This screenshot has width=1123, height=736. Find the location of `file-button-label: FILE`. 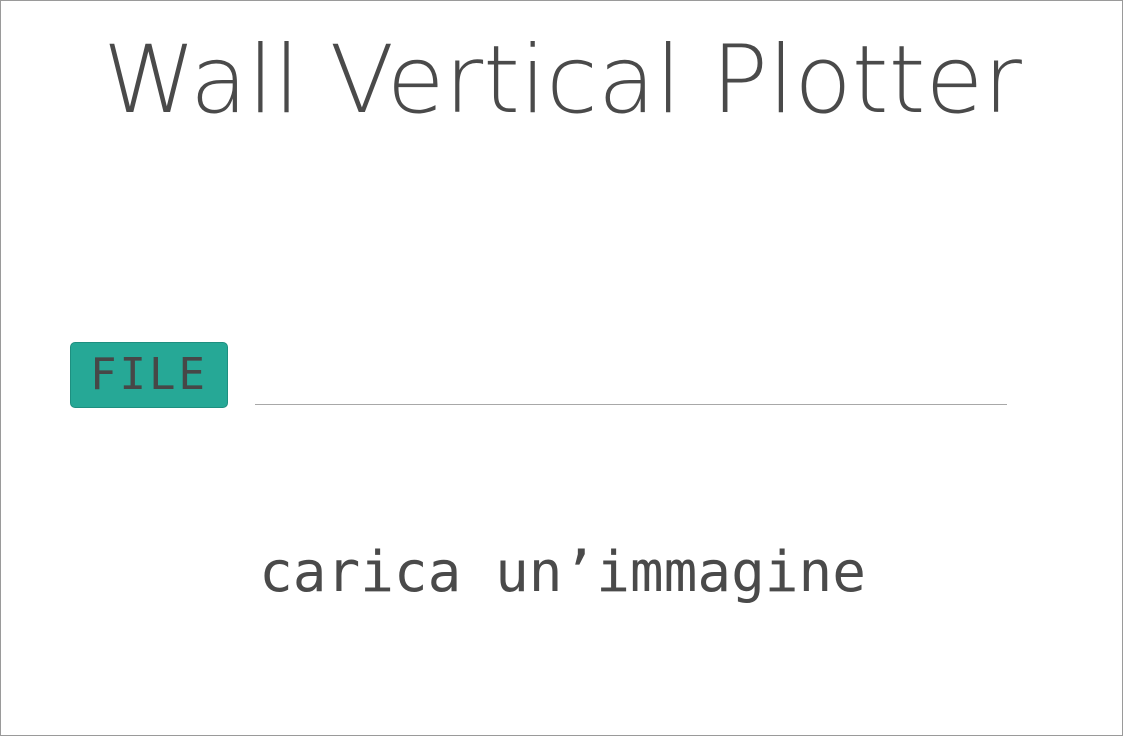

file-button-label: FILE is located at coordinates (149, 374).